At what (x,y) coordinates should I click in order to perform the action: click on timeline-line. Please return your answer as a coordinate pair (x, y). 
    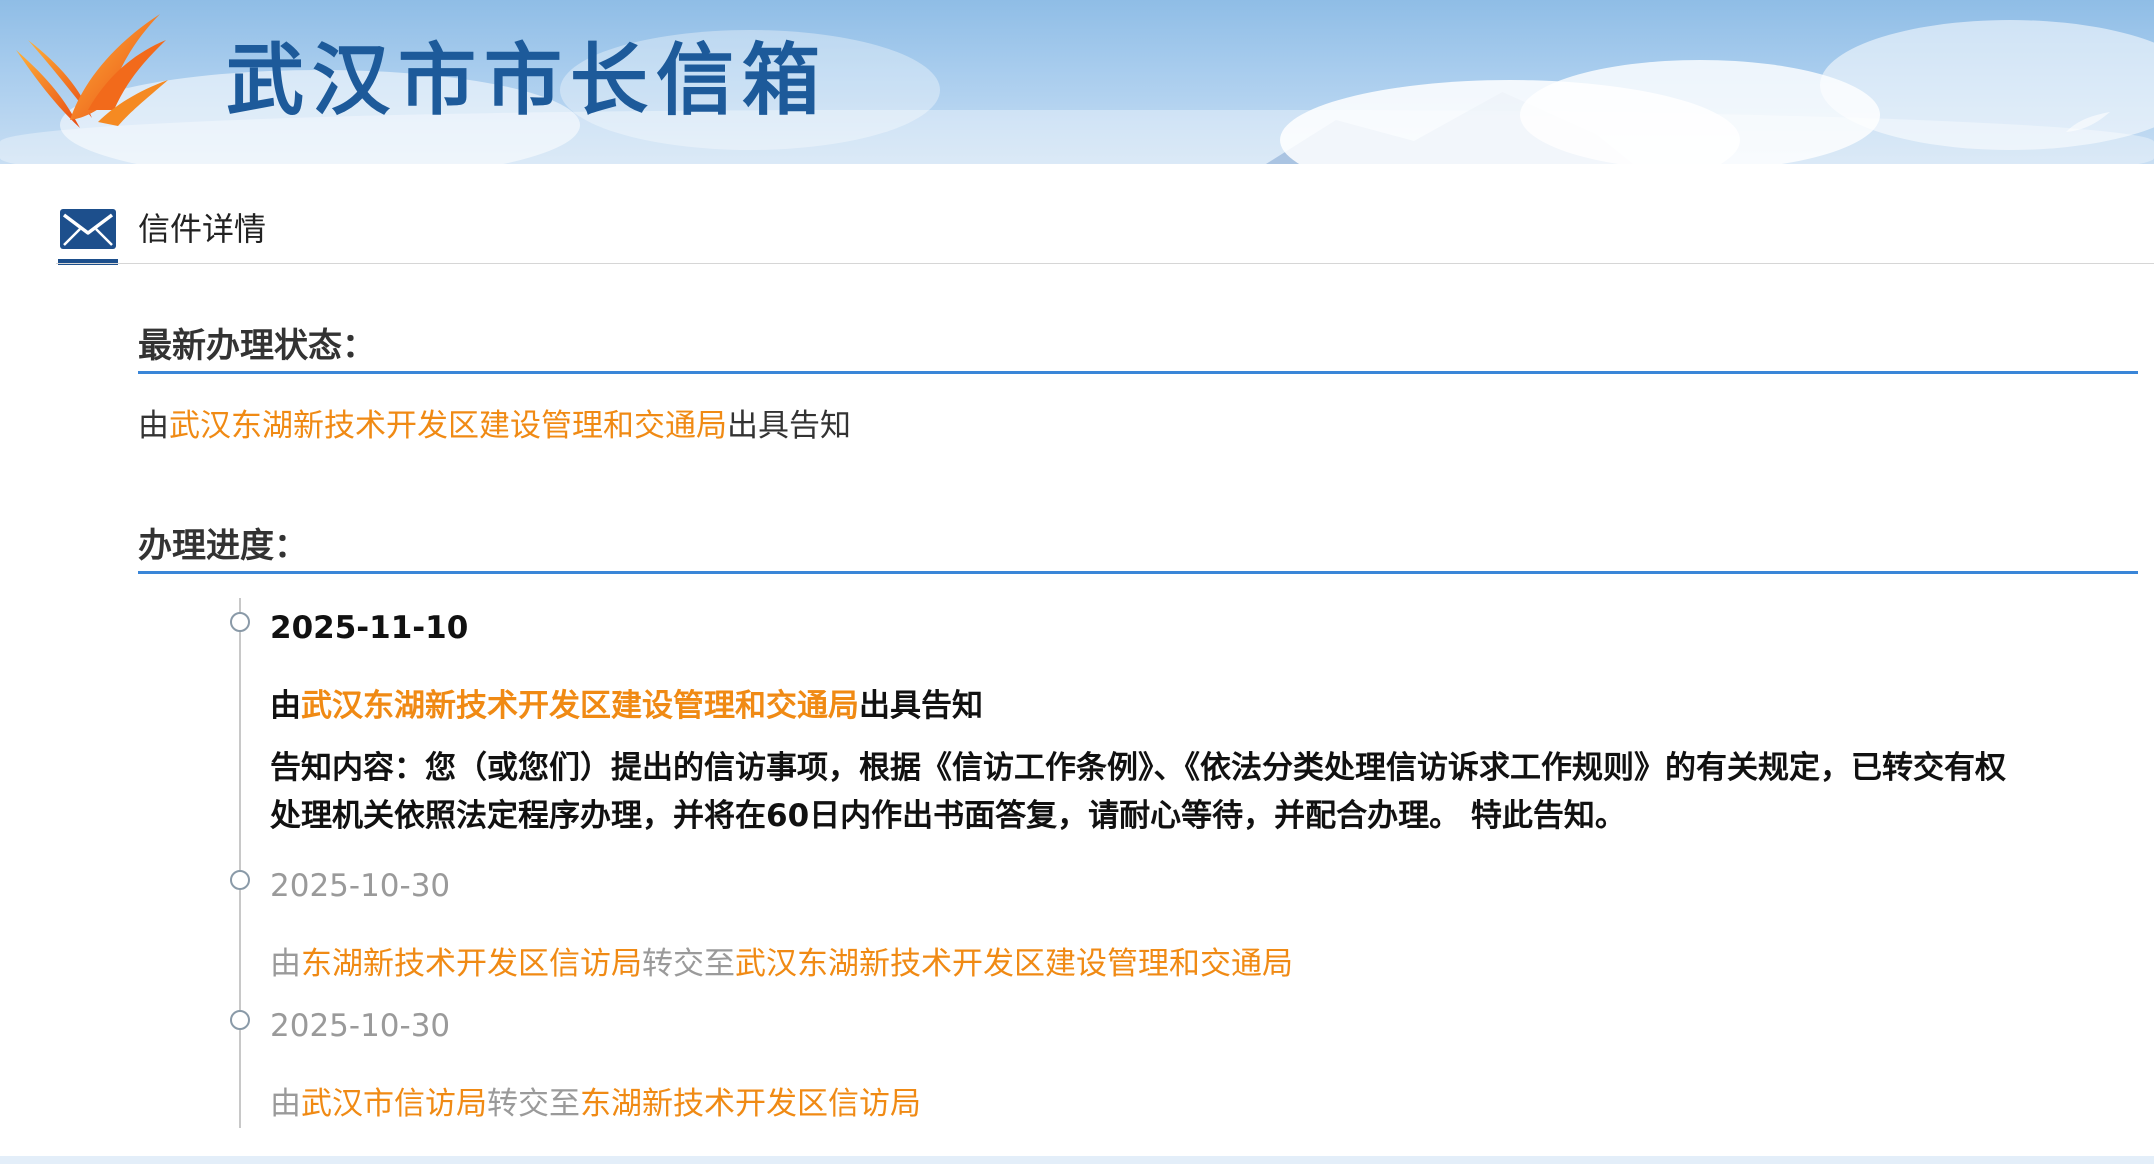
    Looking at the image, I should click on (240, 863).